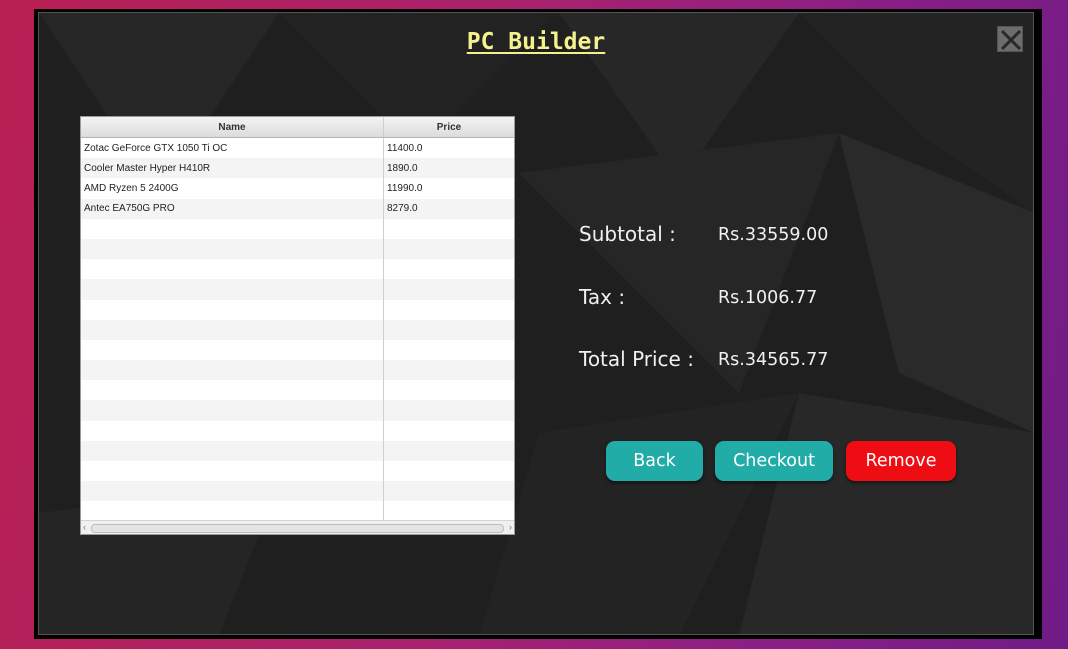  I want to click on total-price-label: Total Price :, so click(636, 359).